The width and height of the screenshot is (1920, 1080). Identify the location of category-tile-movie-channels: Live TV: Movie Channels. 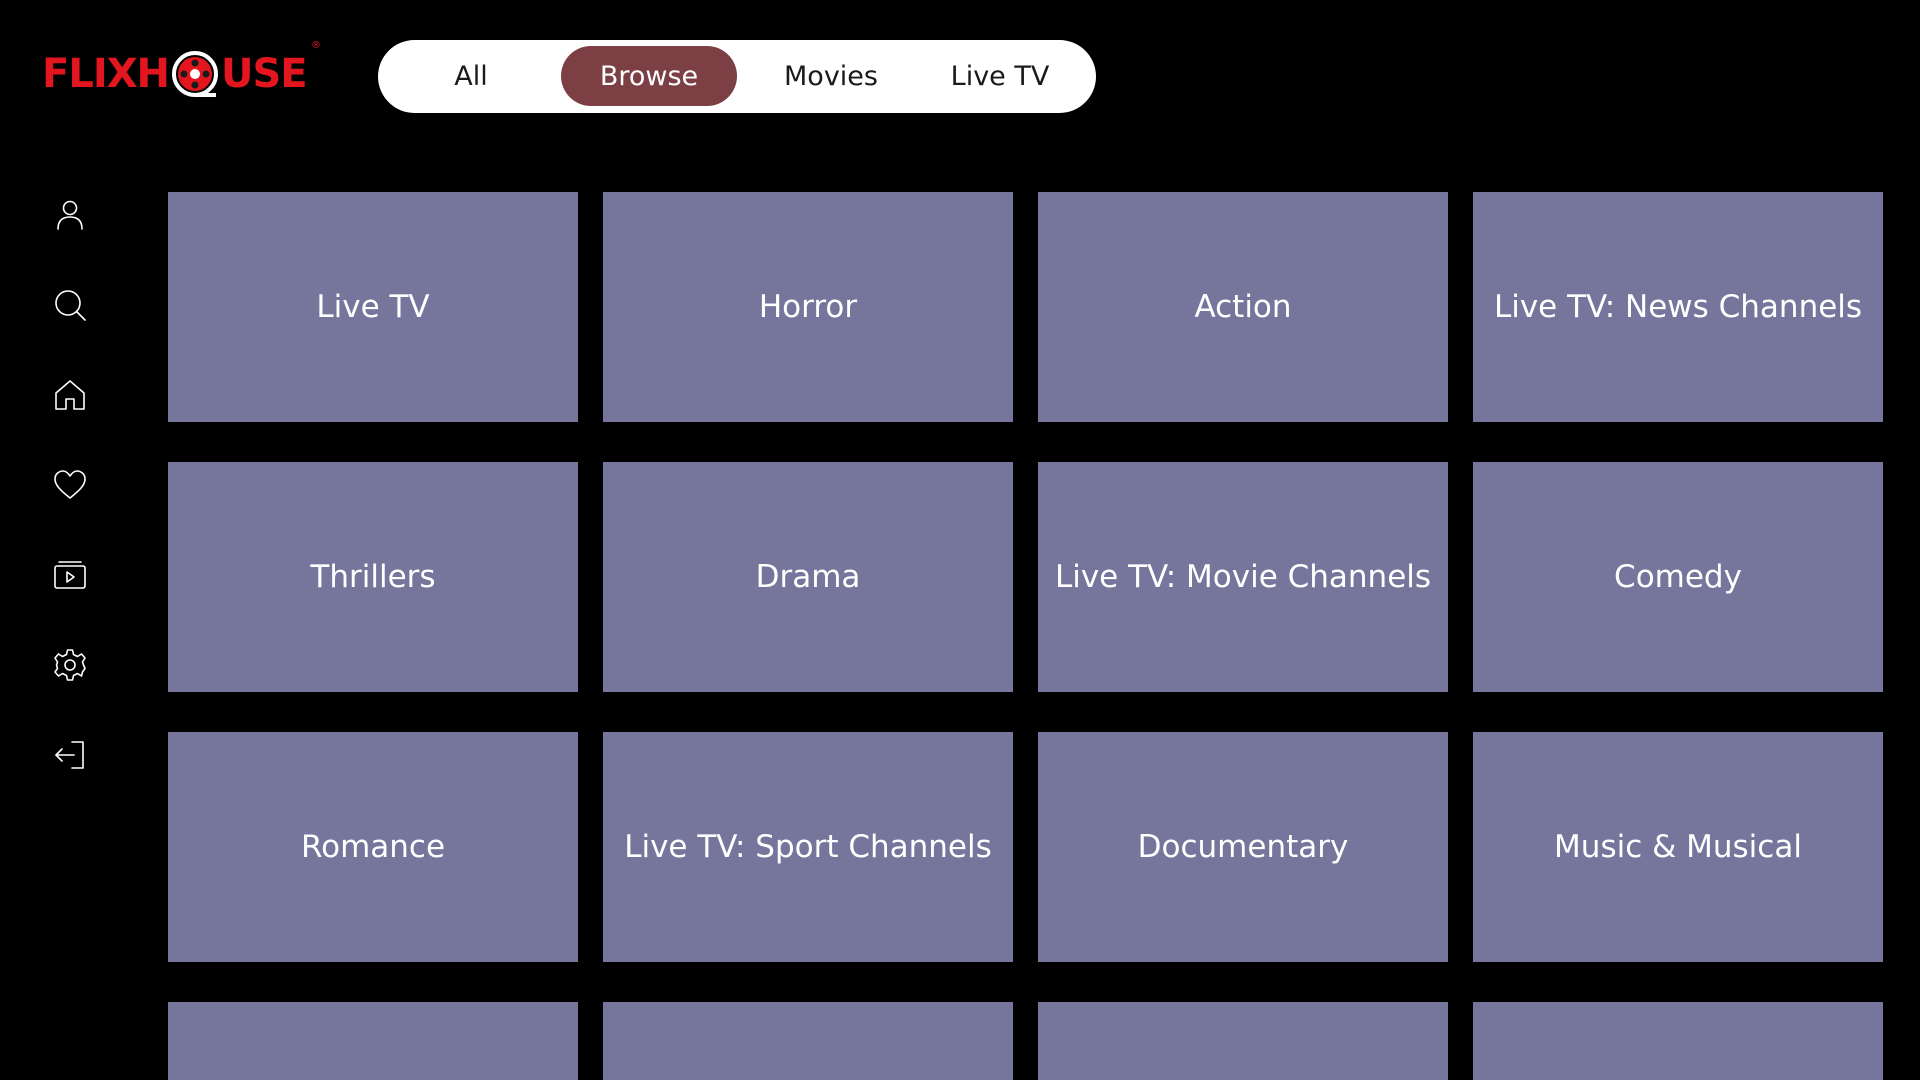
(1243, 577).